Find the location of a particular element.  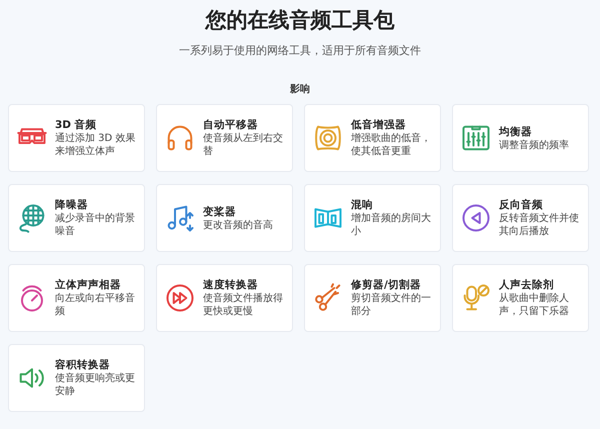

tool-description: 增加音频的房间大小 is located at coordinates (391, 225).